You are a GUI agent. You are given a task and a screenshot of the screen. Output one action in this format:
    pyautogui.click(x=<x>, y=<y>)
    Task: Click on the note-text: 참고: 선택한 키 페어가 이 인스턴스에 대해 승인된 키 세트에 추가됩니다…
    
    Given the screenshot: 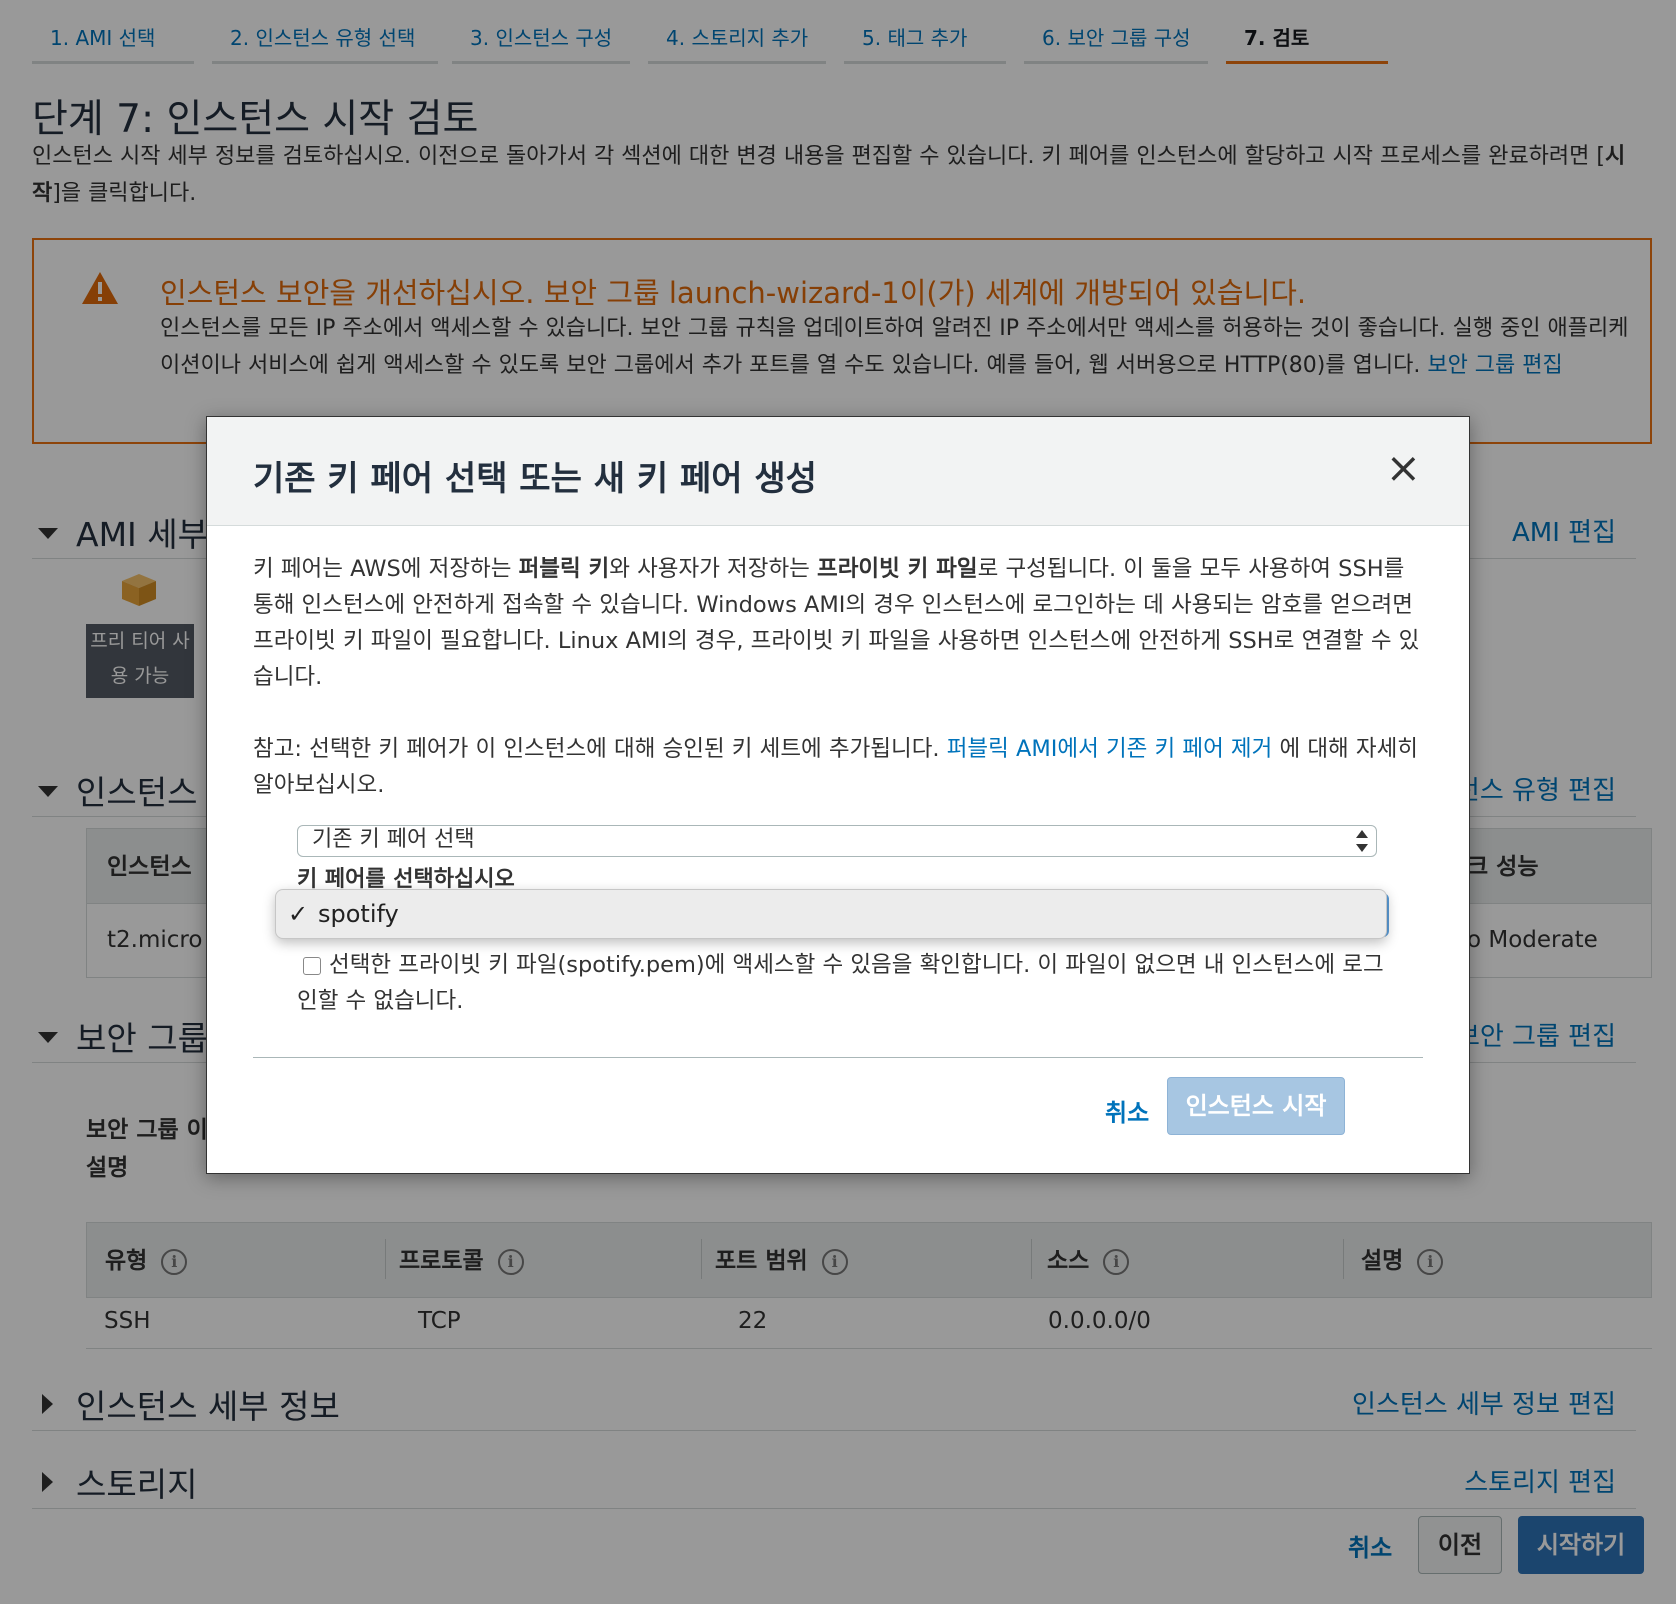 What is the action you would take?
    pyautogui.click(x=600, y=749)
    